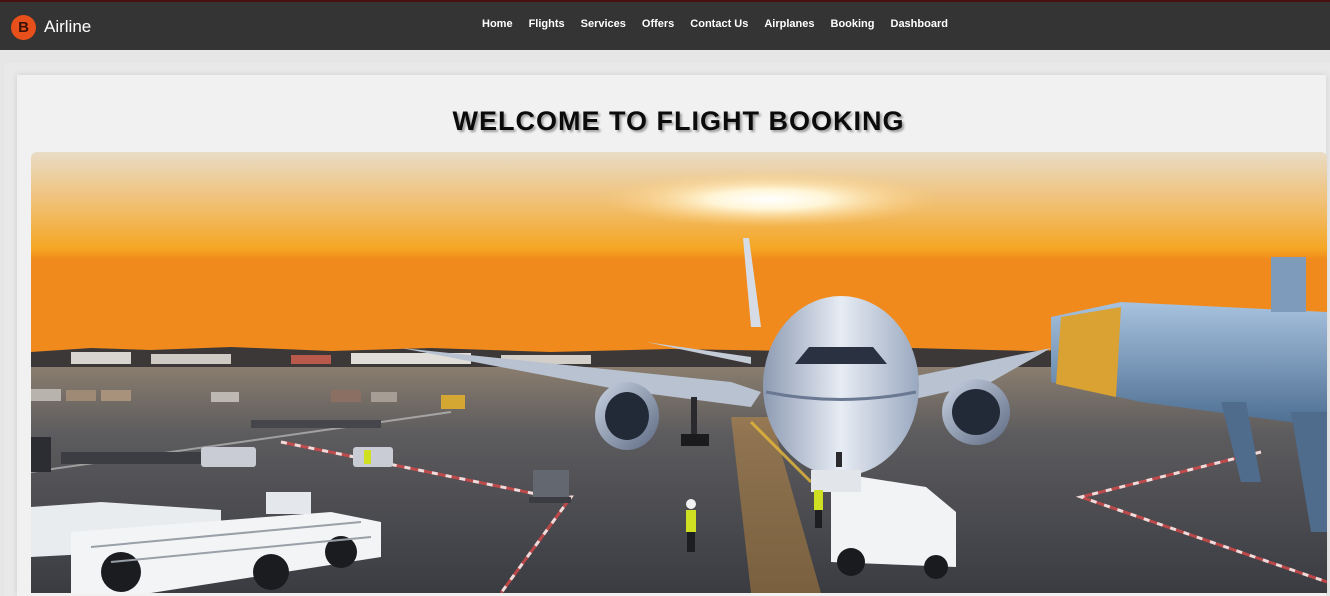  Describe the element at coordinates (23, 27) in the screenshot. I see `brand-logo-icon: B` at that location.